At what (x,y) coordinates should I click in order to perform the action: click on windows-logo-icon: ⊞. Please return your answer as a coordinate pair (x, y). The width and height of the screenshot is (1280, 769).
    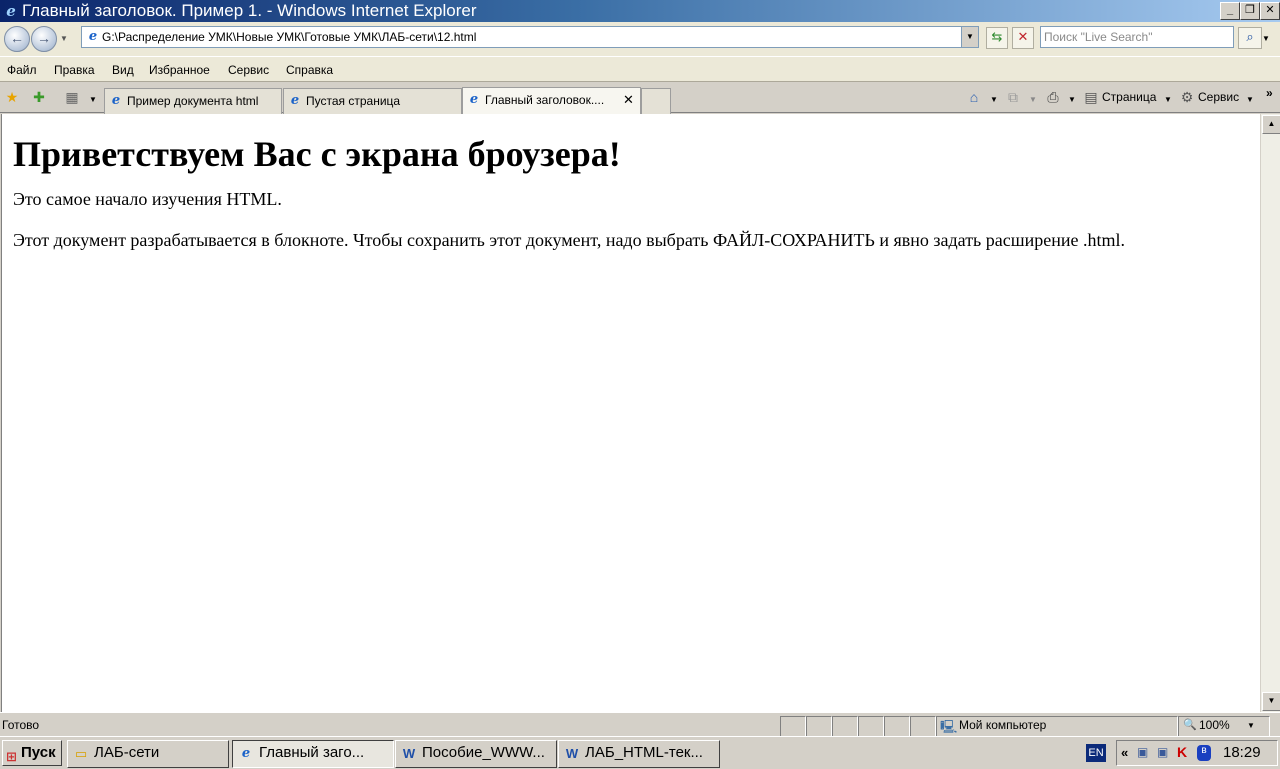
    Looking at the image, I should click on (11, 756).